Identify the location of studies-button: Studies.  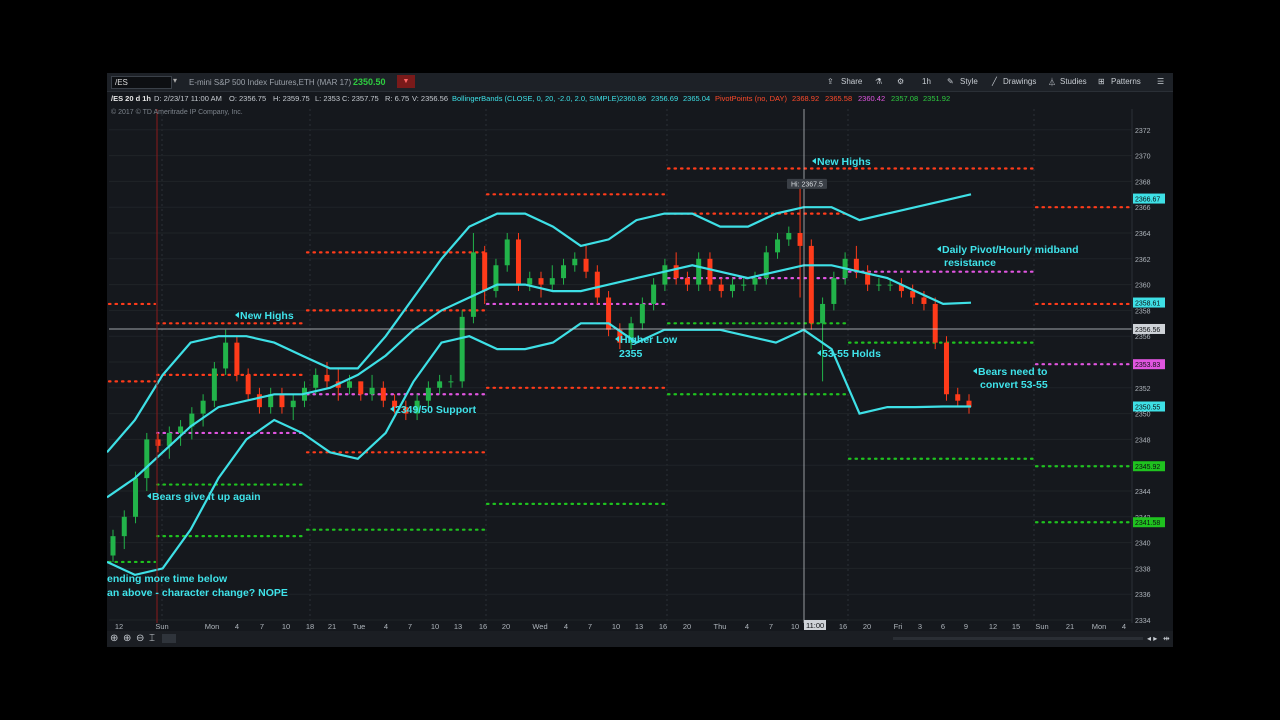
(1073, 81).